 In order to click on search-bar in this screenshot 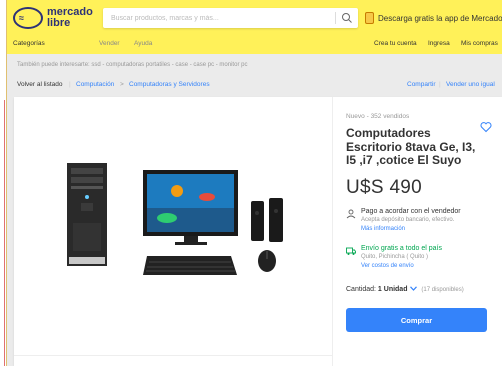, I will do `click(230, 18)`.